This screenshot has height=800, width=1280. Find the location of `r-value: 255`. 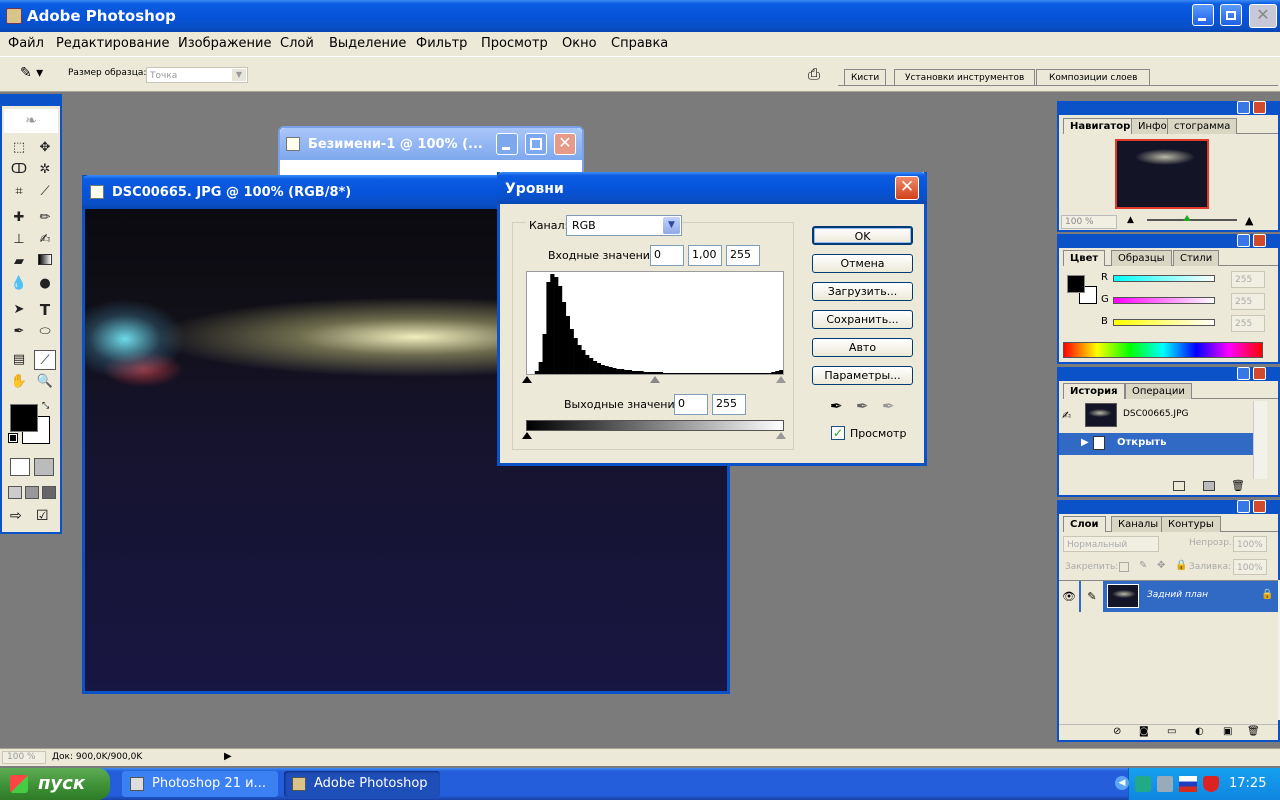

r-value: 255 is located at coordinates (1248, 279).